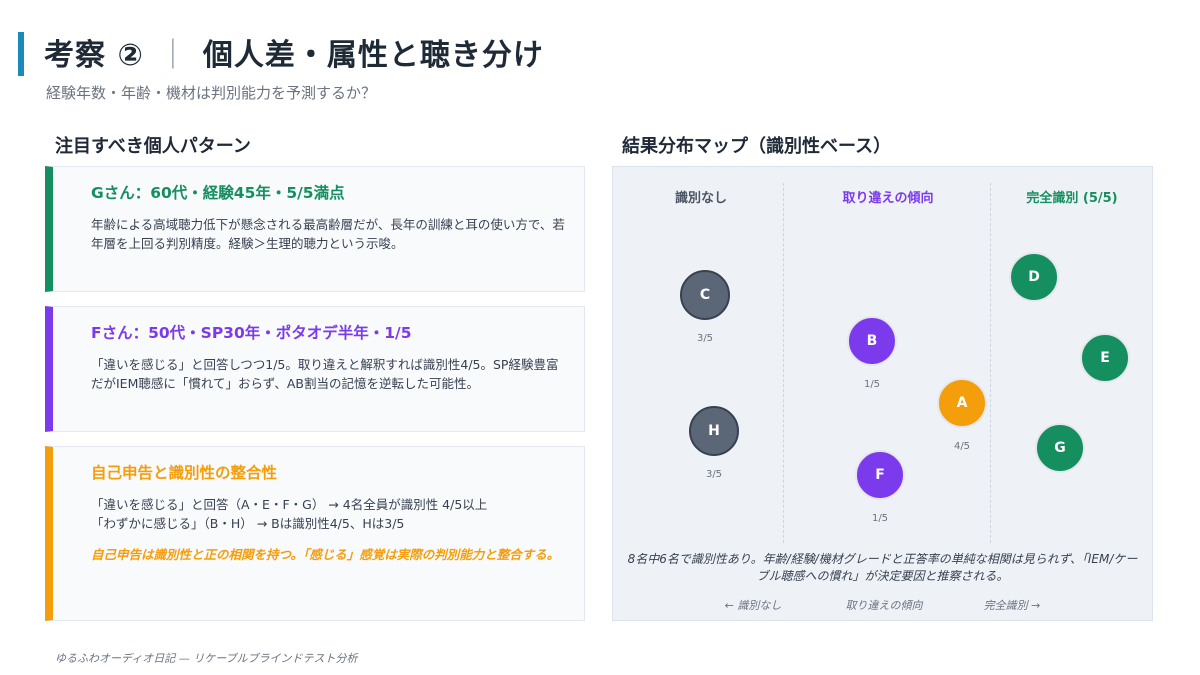 The width and height of the screenshot is (1200, 675). I want to click on column-head-full: 完全識別 (5/5), so click(1072, 198).